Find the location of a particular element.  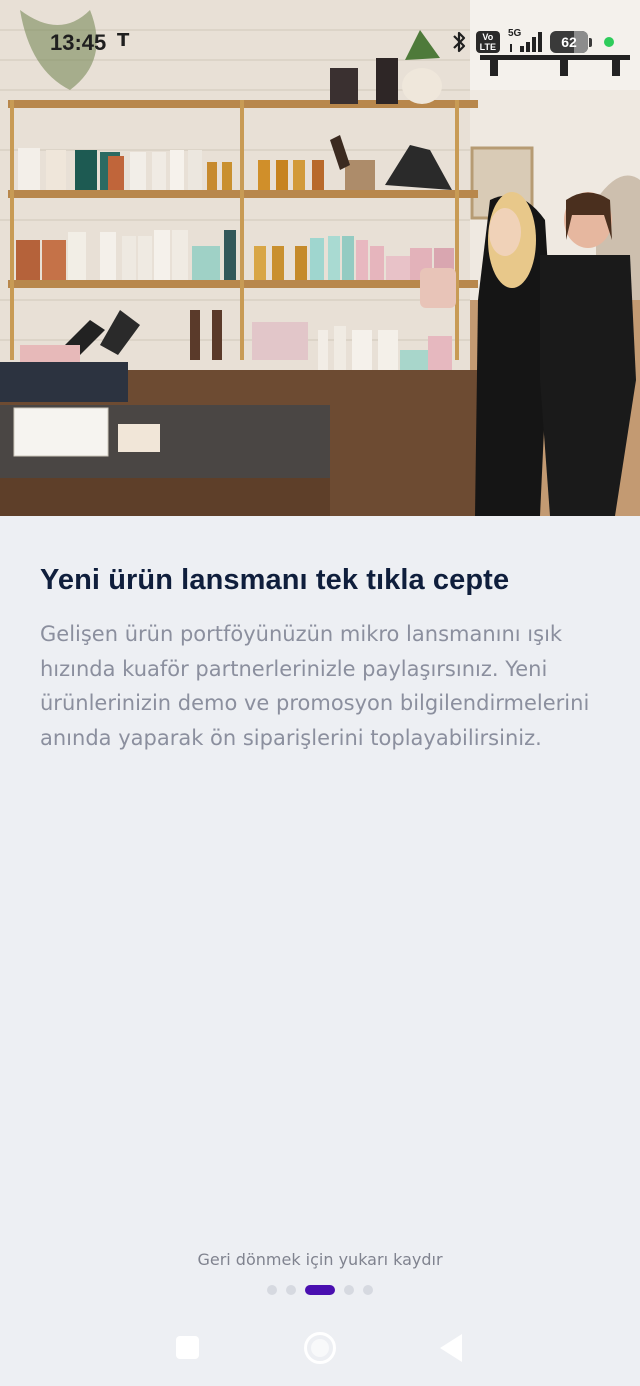

bluetooth-icon is located at coordinates (458, 42).